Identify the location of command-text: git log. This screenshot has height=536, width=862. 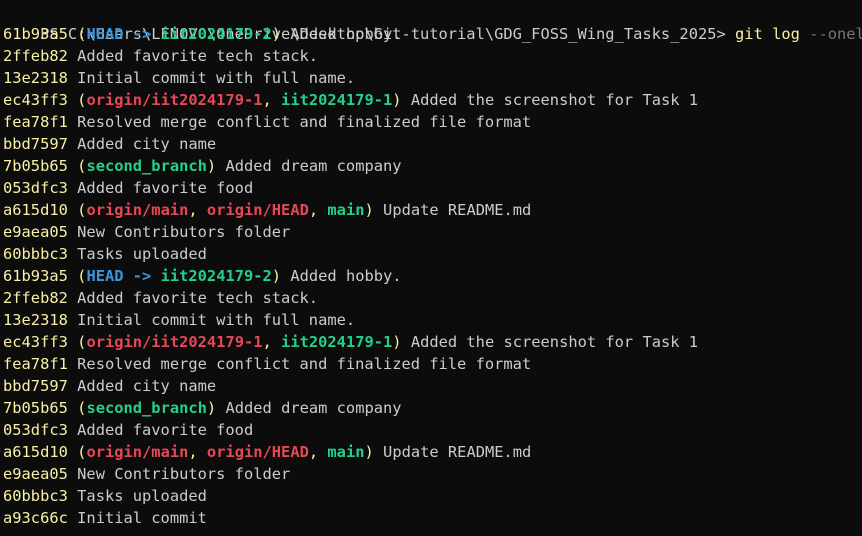
(767, 34).